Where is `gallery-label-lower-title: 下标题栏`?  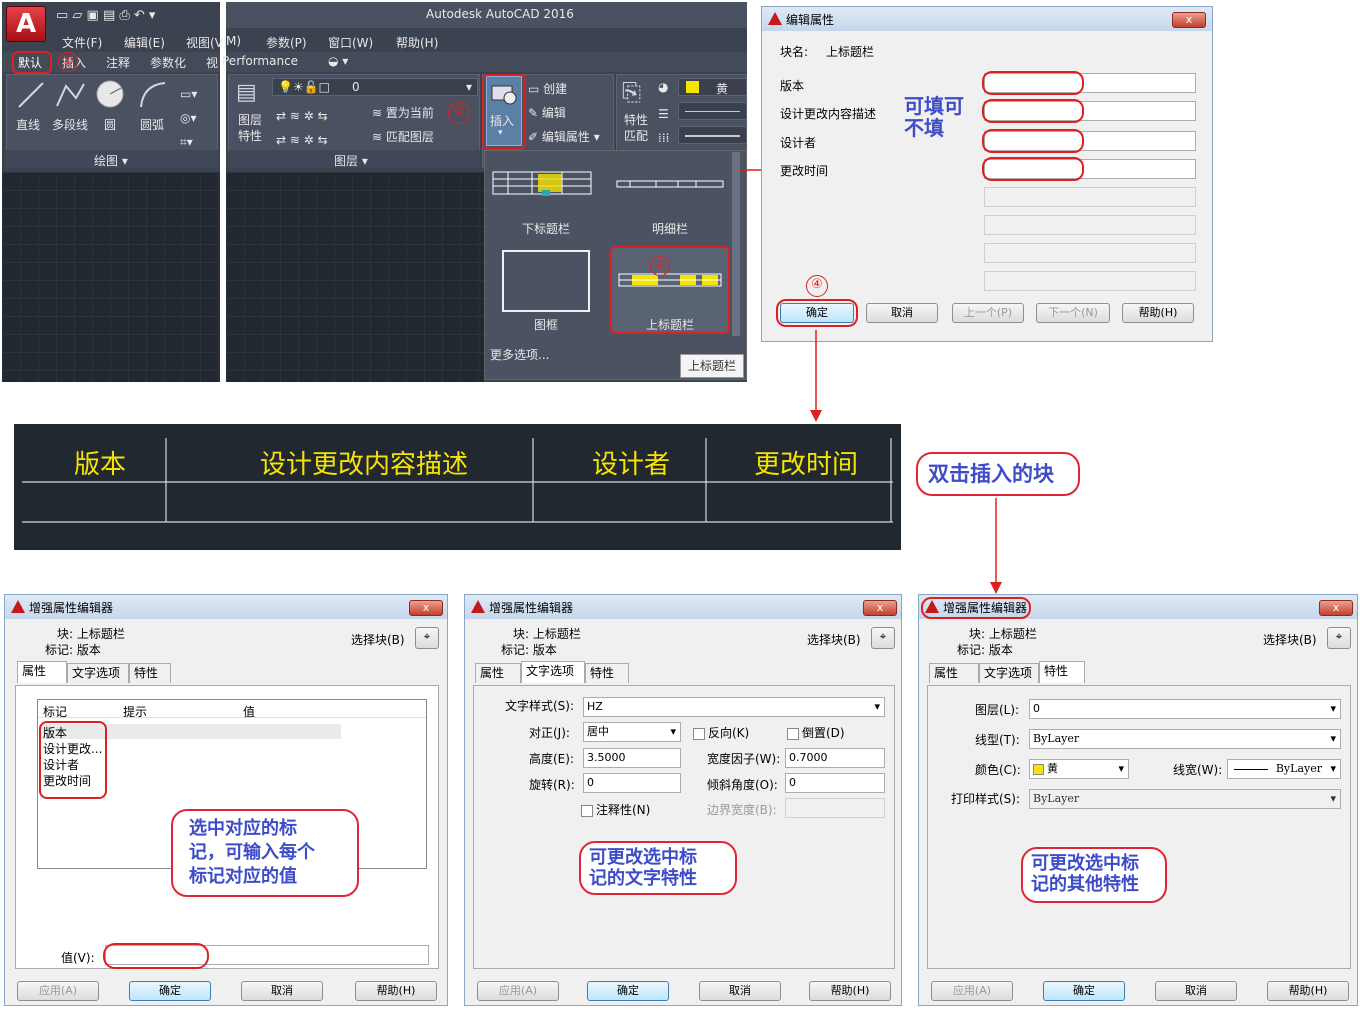 gallery-label-lower-title: 下标题栏 is located at coordinates (546, 228).